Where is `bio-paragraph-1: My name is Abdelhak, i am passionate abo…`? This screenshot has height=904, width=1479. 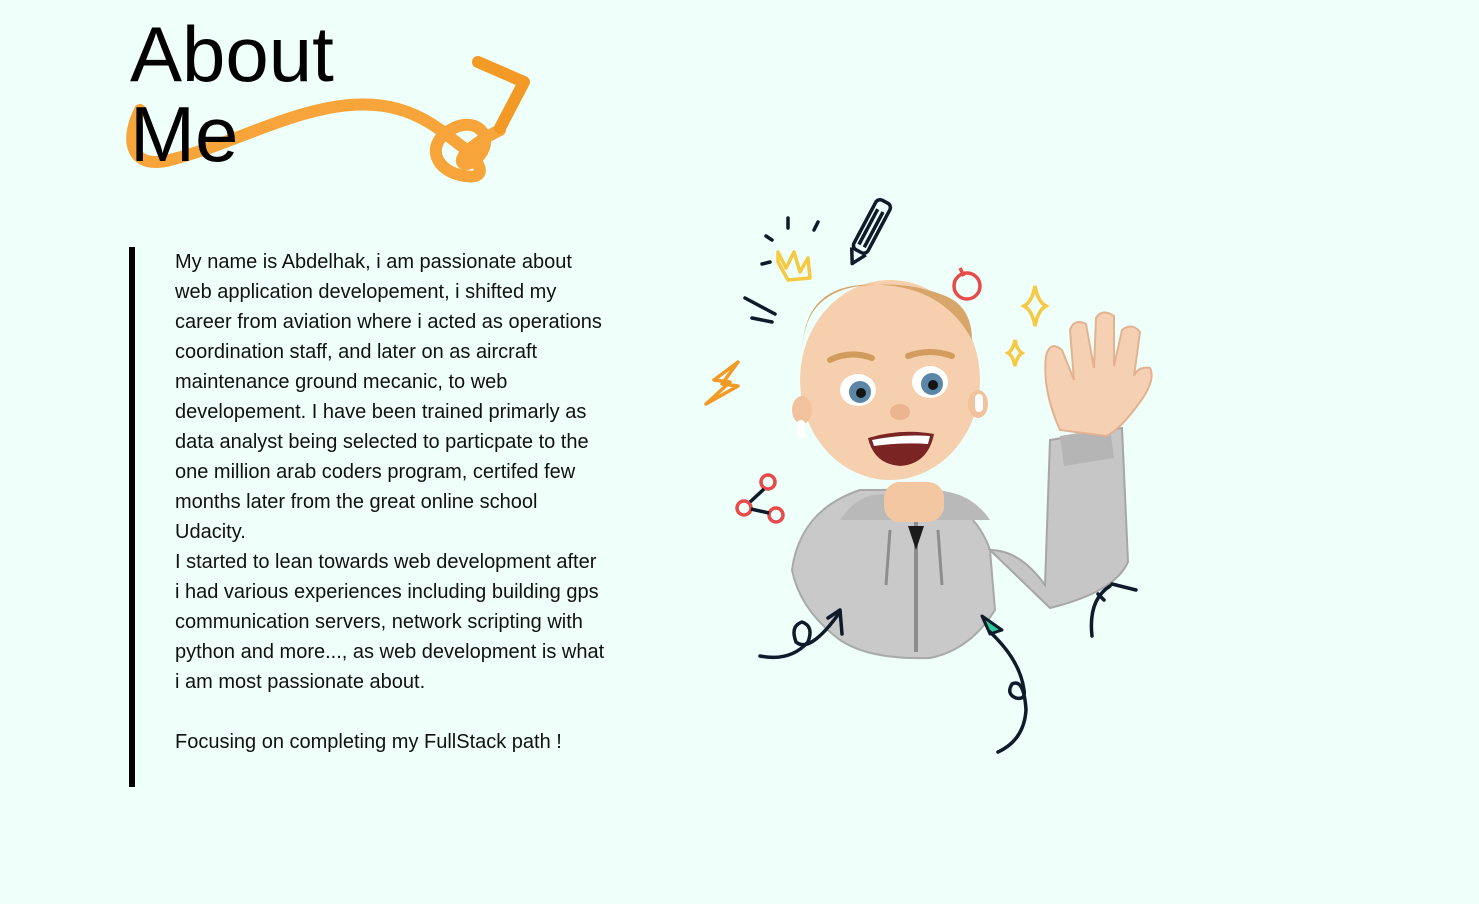 bio-paragraph-1: My name is Abdelhak, i am passionate abo… is located at coordinates (388, 397).